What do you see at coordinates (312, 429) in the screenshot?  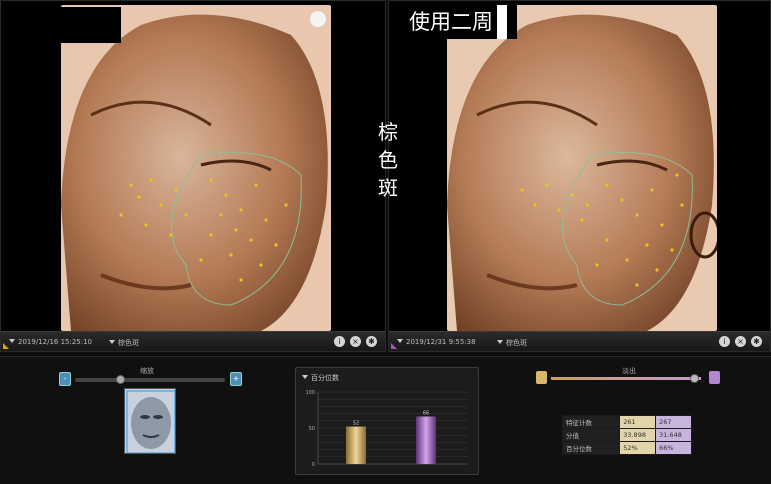 I see `chart-y-tick-label: 50` at bounding box center [312, 429].